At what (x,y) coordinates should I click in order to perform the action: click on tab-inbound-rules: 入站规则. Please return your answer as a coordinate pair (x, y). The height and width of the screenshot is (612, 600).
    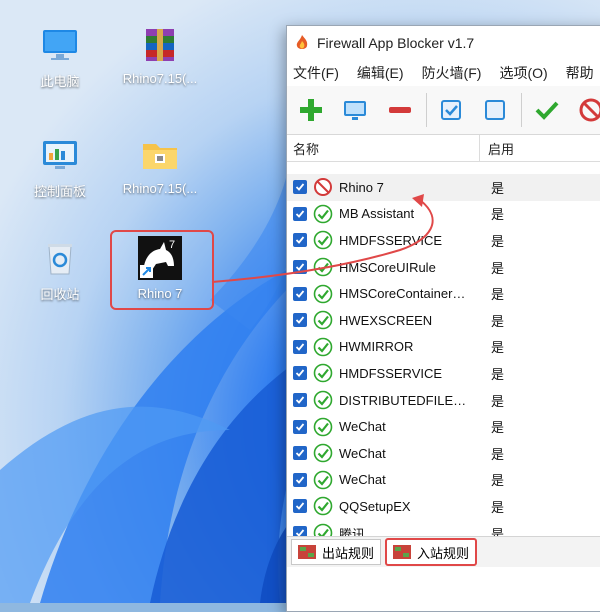
    Looking at the image, I should click on (431, 552).